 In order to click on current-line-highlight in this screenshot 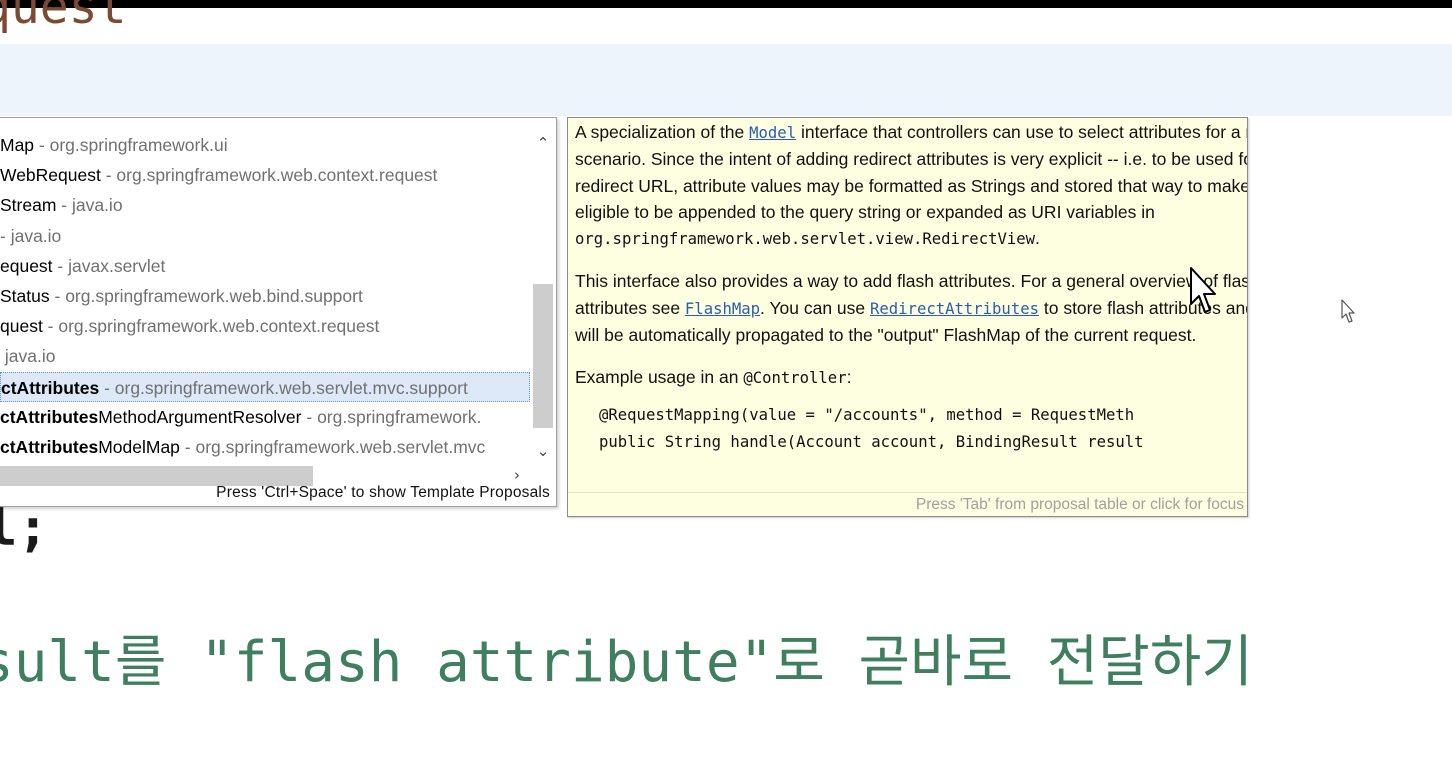, I will do `click(726, 80)`.